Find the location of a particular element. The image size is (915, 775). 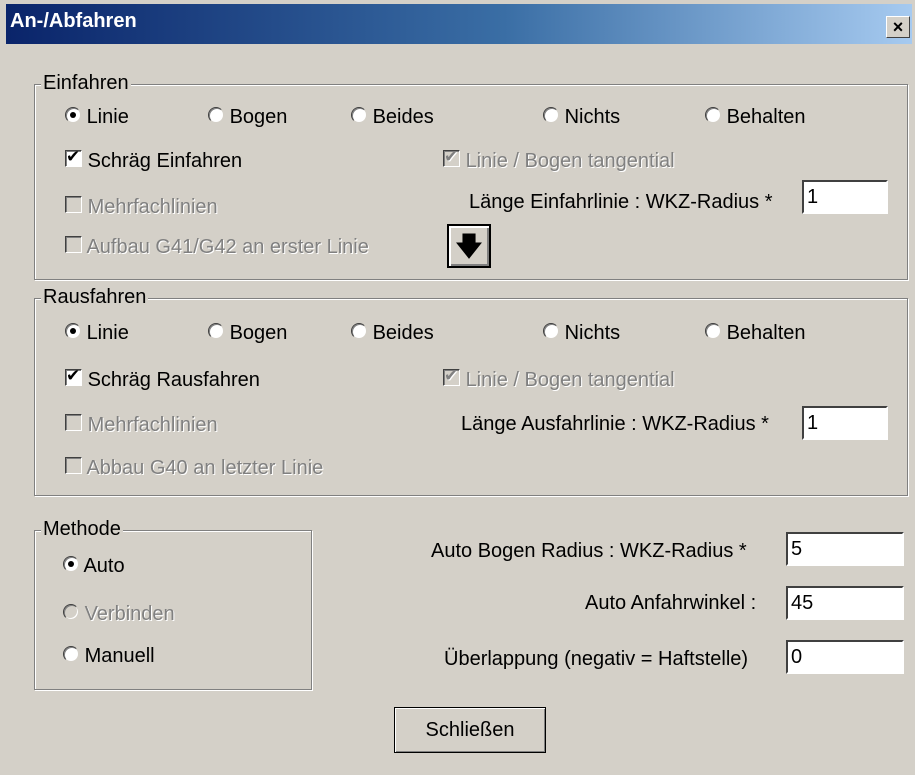

methode-group: Methode Auto Verbinden Manuell is located at coordinates (173, 604).